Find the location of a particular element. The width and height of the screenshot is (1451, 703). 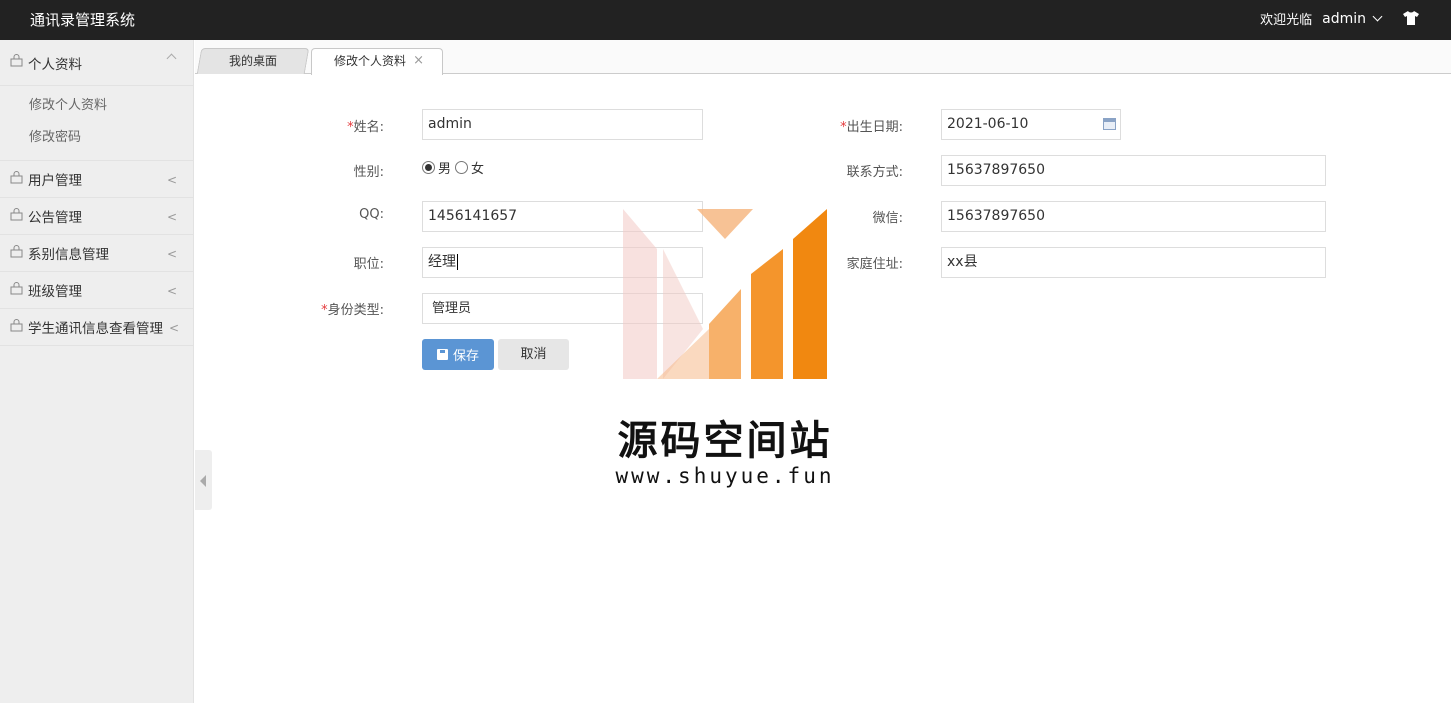

tab-edit-profile: 修改个人资料 × is located at coordinates (377, 61).